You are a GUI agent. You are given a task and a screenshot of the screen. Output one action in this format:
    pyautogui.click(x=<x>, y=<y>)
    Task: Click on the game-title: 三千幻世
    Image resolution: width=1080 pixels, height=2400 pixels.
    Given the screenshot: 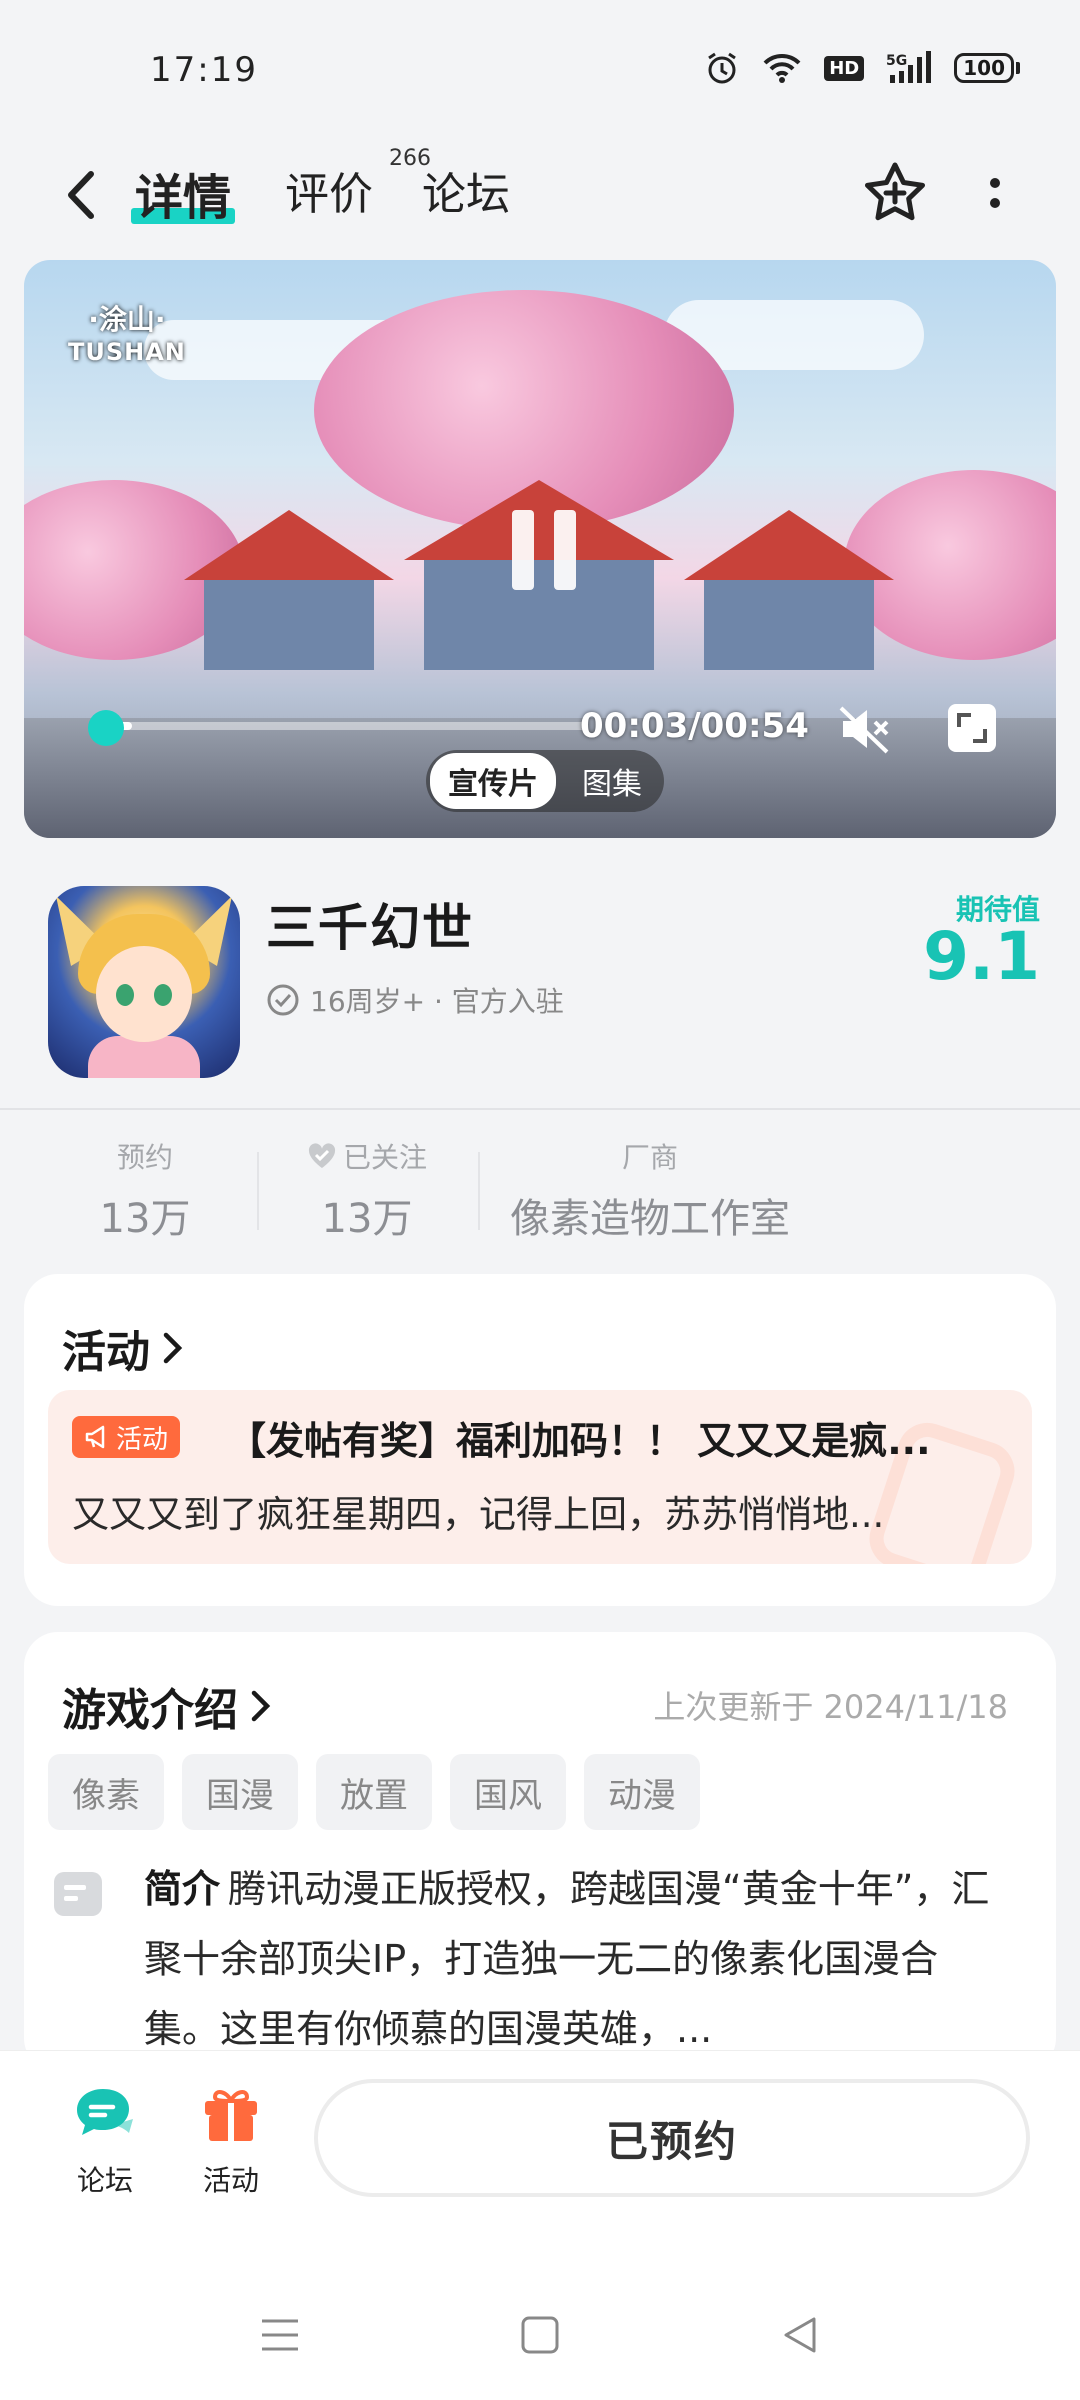 What is the action you would take?
    pyautogui.click(x=370, y=928)
    